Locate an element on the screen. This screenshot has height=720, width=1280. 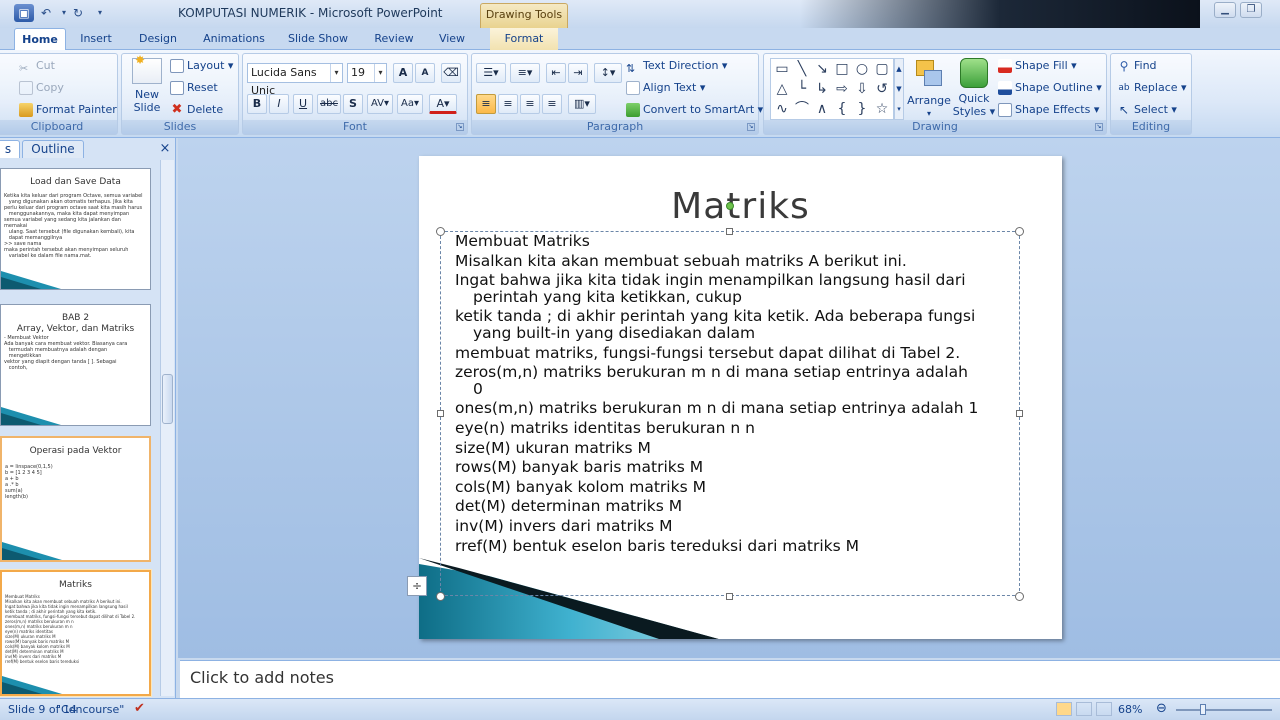
align-right-icon: ≡ is located at coordinates (530, 104).